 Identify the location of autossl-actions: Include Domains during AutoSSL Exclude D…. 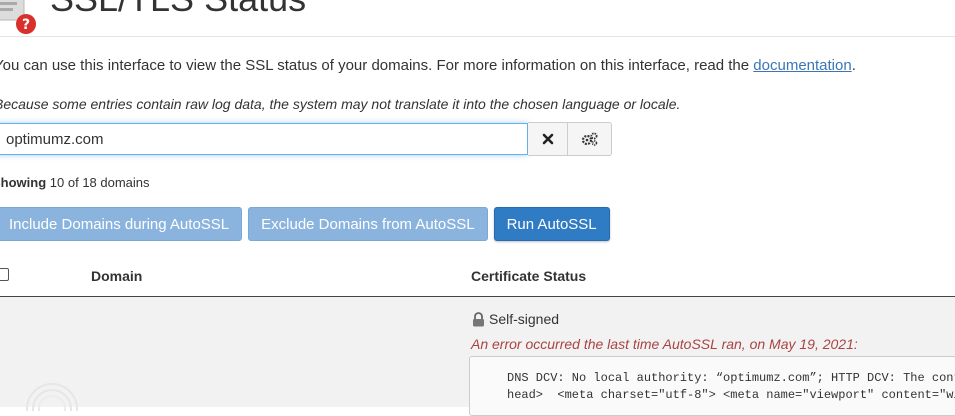
(305, 224).